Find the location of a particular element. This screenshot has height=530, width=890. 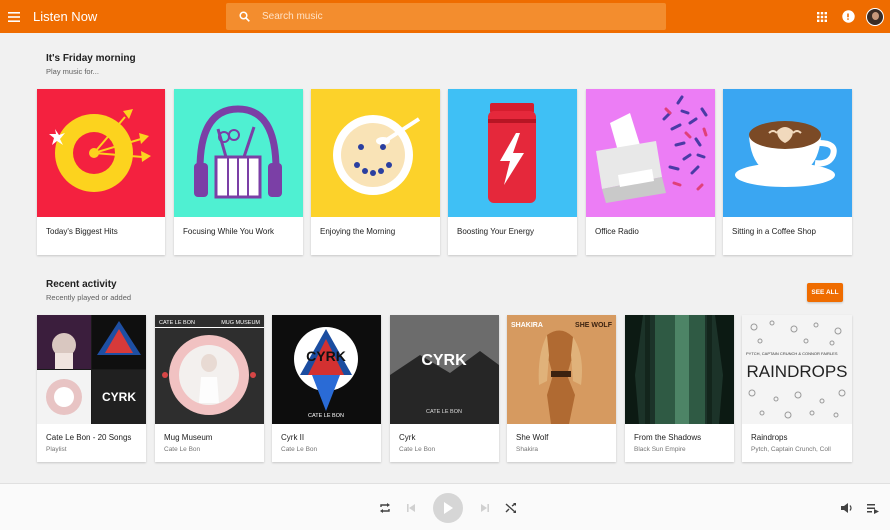

section-title-recent: Recent activity is located at coordinates (81, 284).